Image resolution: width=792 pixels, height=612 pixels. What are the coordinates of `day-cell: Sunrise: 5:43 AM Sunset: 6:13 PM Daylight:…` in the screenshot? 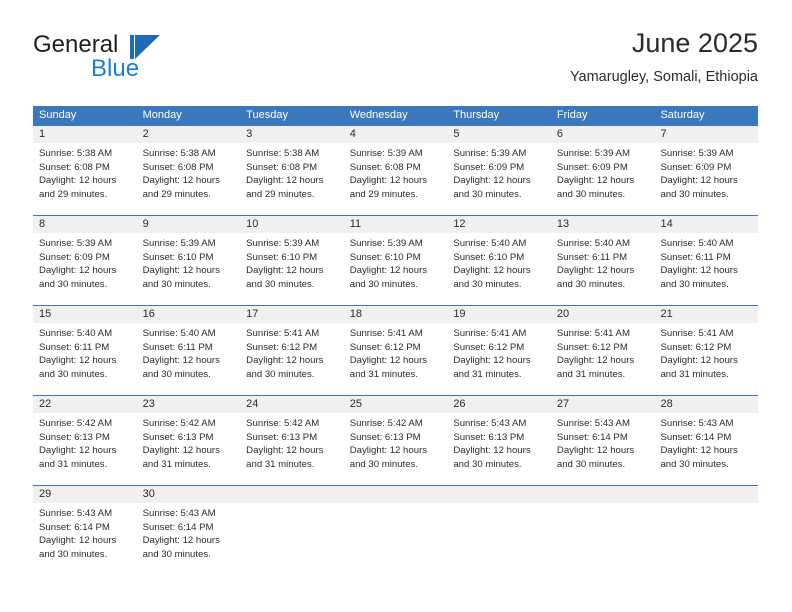 It's located at (499, 449).